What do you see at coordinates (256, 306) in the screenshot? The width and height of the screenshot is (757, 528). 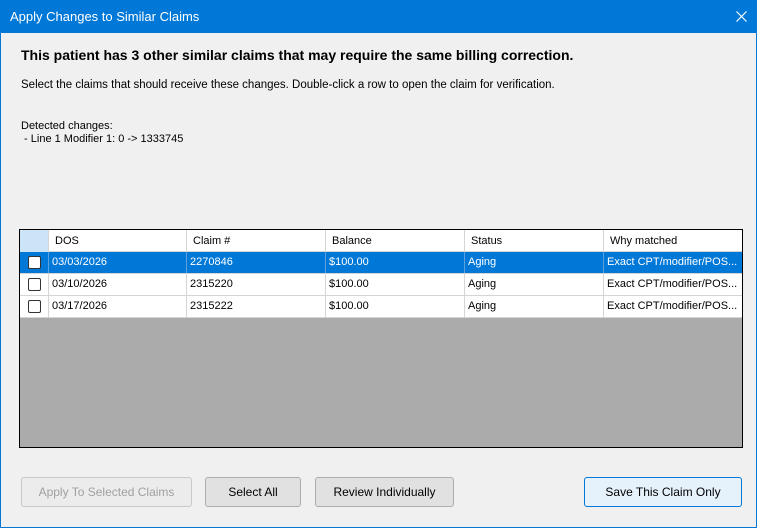 I see `cell-claim: 2315222` at bounding box center [256, 306].